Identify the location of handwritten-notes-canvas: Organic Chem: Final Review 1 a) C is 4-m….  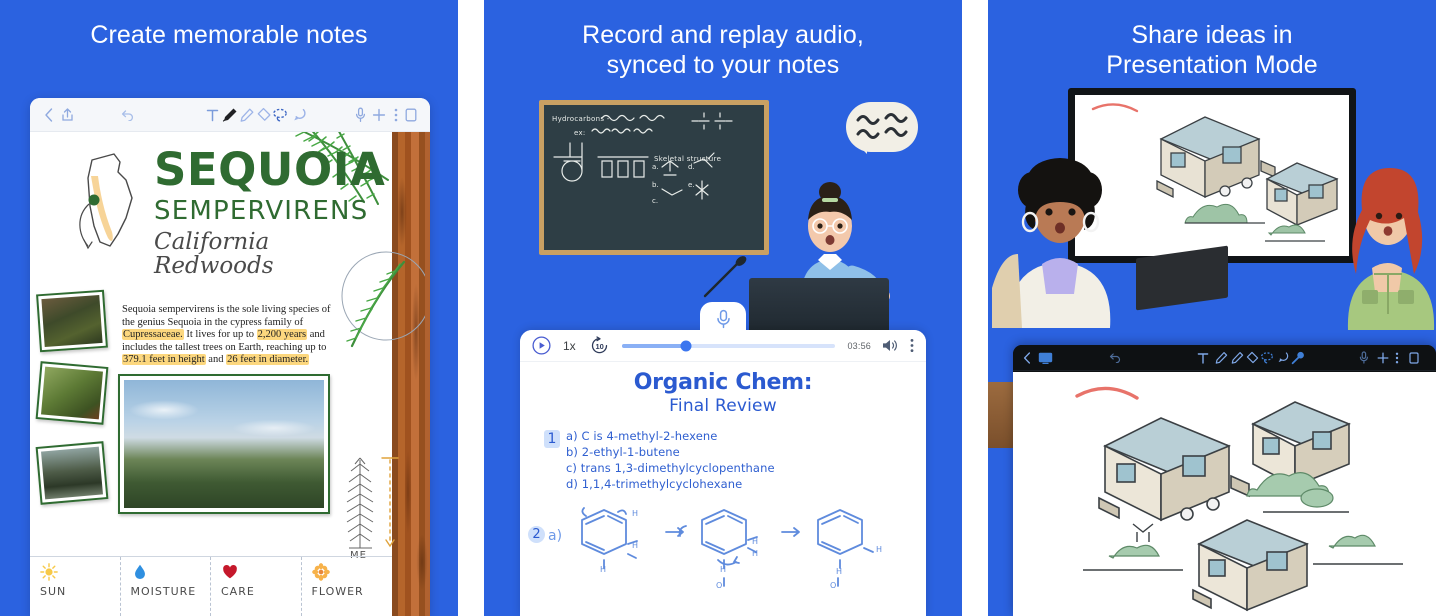
(723, 489).